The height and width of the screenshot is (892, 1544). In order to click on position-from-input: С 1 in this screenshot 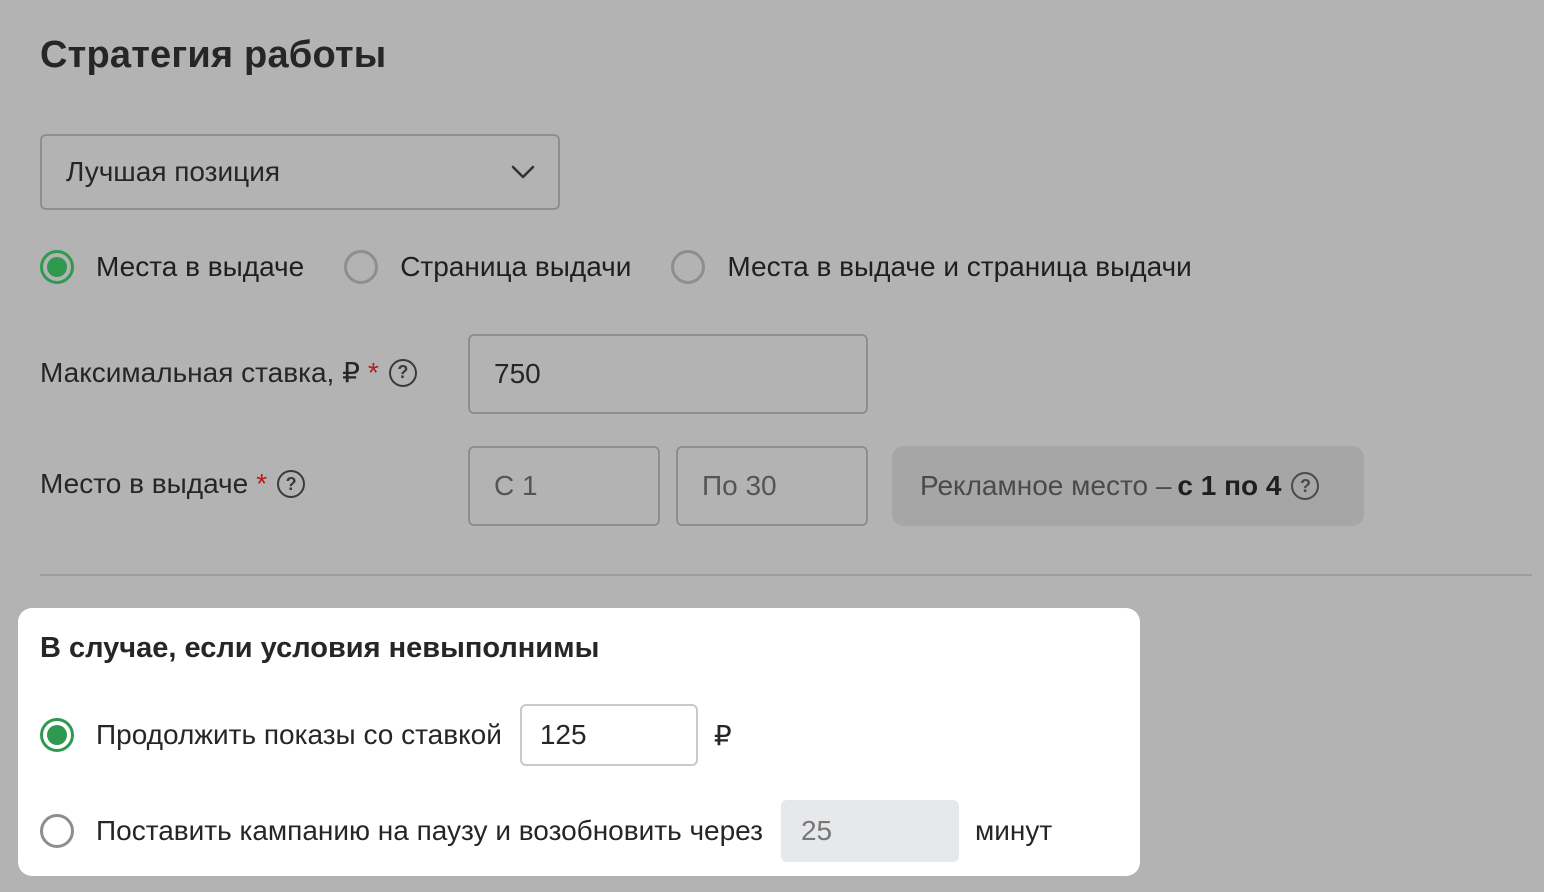, I will do `click(564, 486)`.